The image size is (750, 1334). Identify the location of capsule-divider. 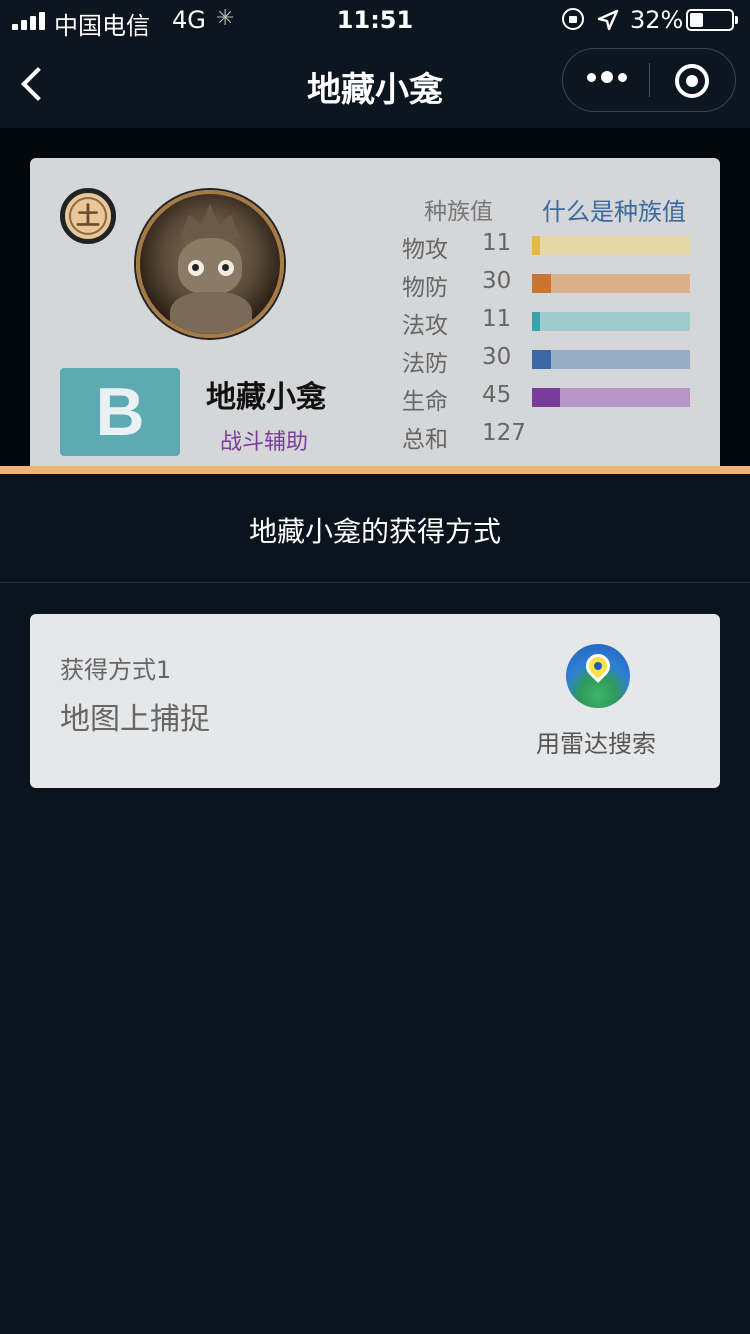
(649, 80).